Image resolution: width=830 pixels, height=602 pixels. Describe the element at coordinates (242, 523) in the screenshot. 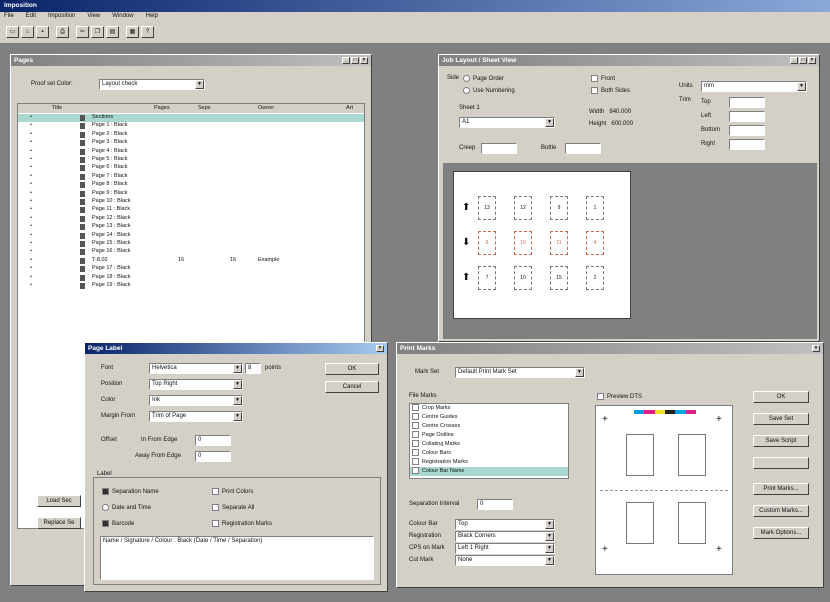

I see `option-registration-marks: Registration Marks` at that location.